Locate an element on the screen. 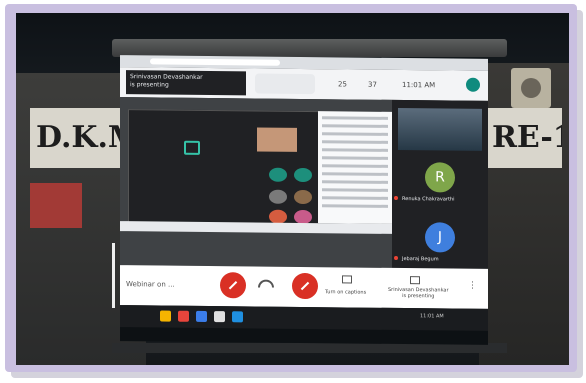 The image size is (586, 383). tray-clock: 11:01 AM is located at coordinates (432, 316).